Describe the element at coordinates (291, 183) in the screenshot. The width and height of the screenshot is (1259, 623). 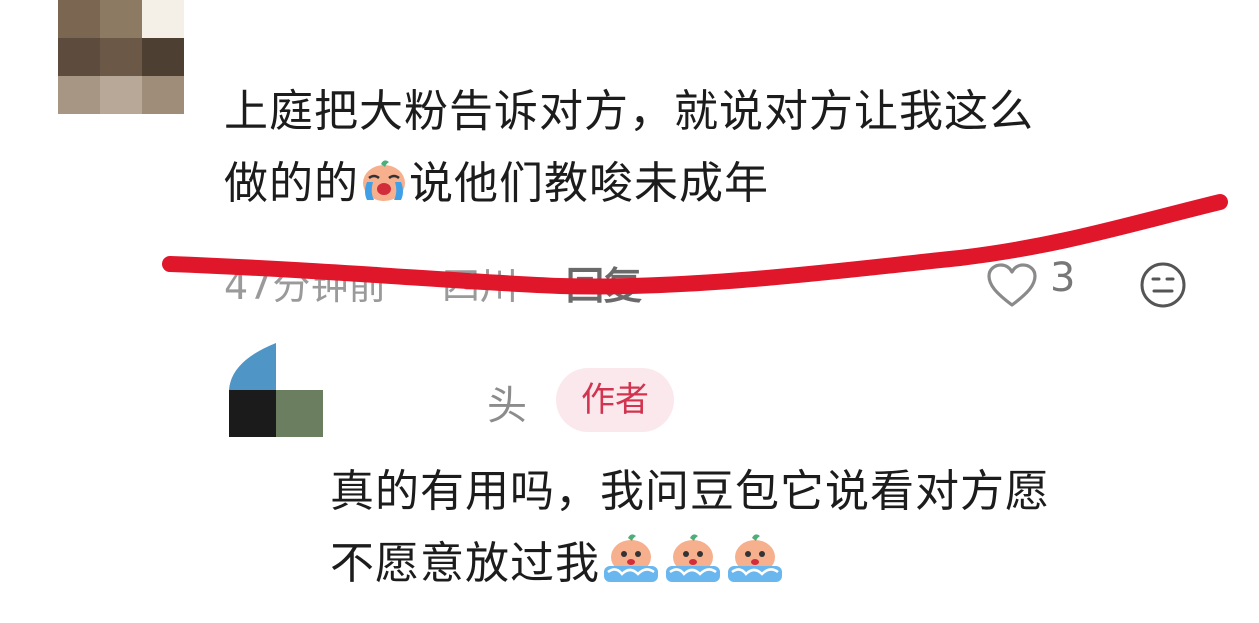
I see `comment-text-part: 做的的` at that location.